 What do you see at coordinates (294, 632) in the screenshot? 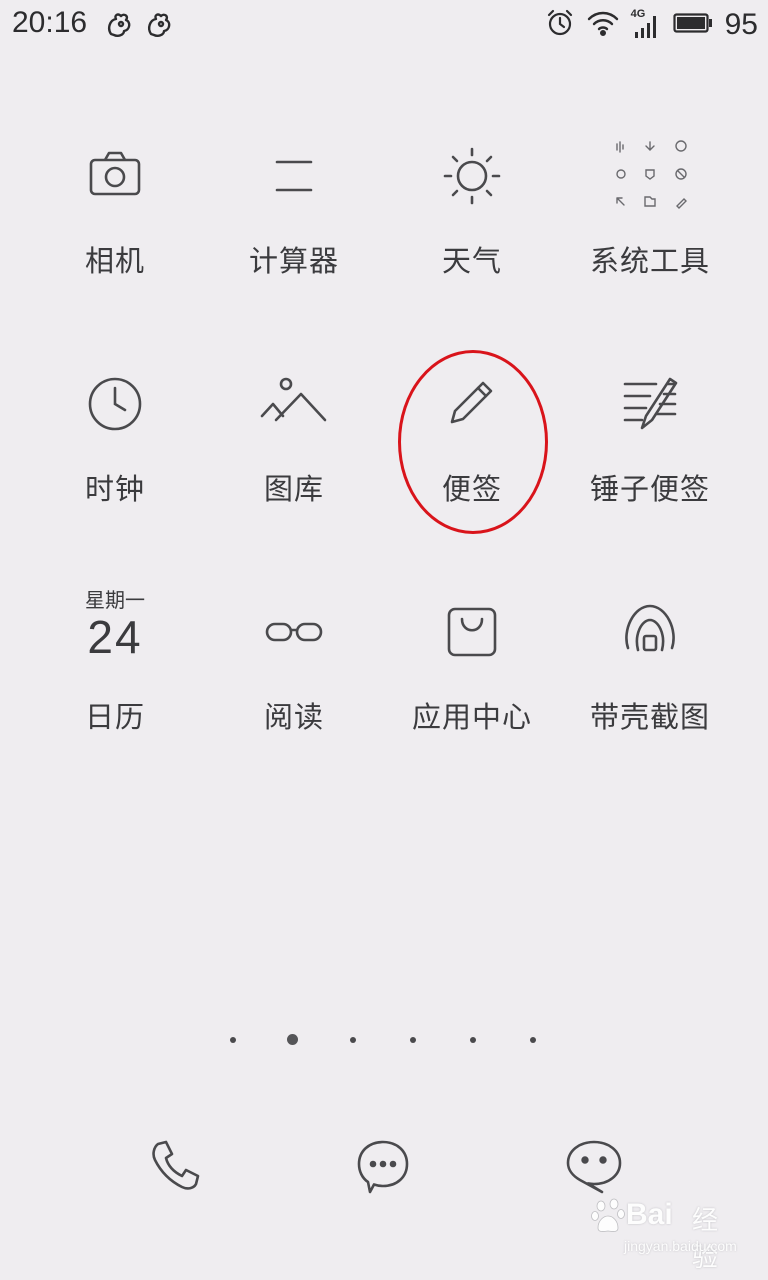
I see `glasses-icon` at bounding box center [294, 632].